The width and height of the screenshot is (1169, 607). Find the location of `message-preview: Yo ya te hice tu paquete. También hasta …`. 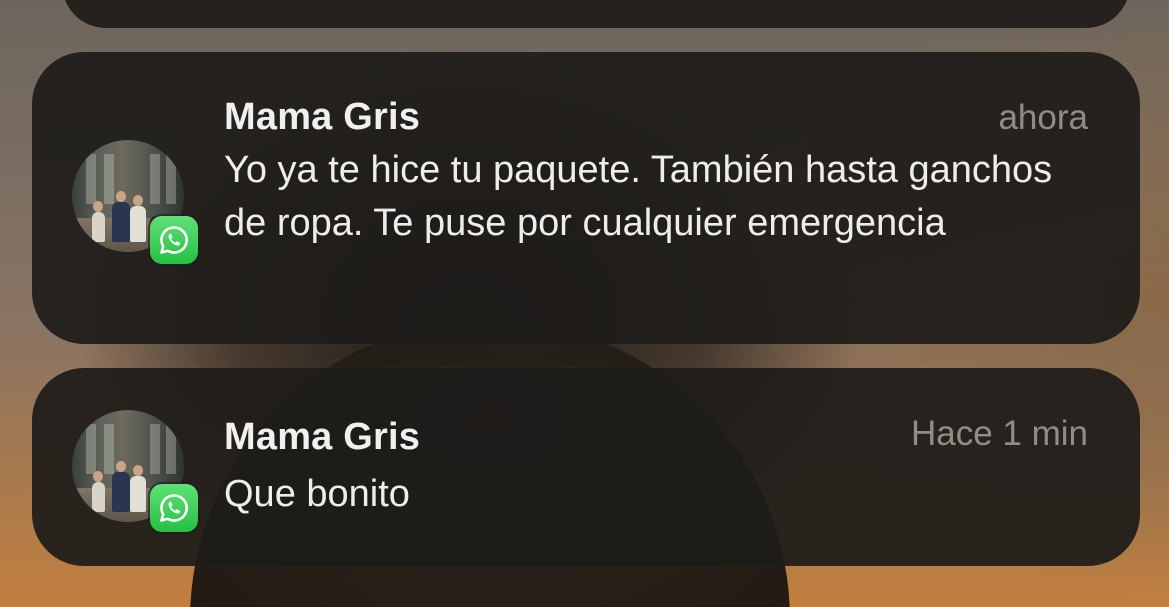

message-preview: Yo ya te hice tu paquete. También hasta … is located at coordinates (638, 196).